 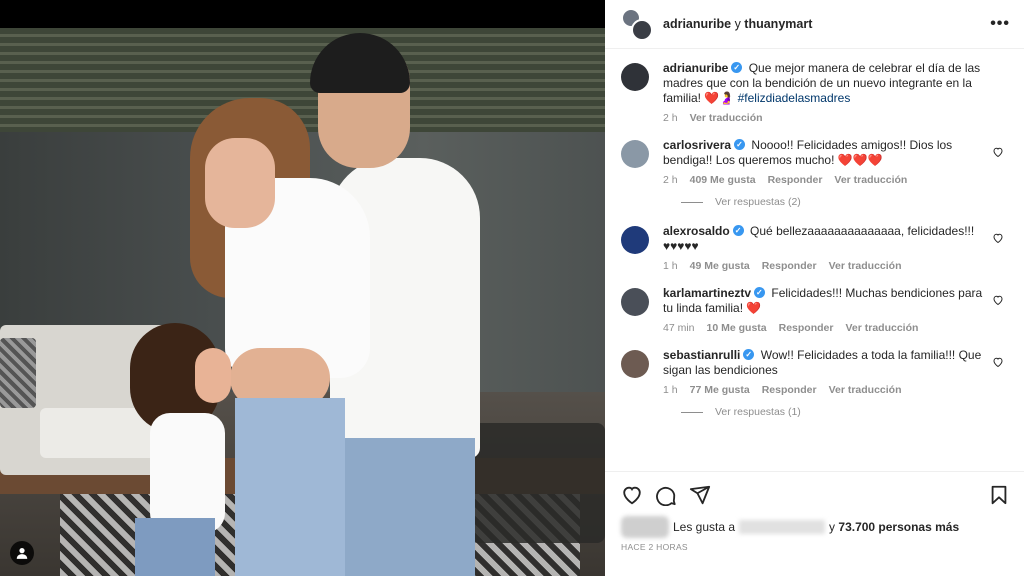 I want to click on likes-count: 73.700 personas más, so click(x=898, y=527).